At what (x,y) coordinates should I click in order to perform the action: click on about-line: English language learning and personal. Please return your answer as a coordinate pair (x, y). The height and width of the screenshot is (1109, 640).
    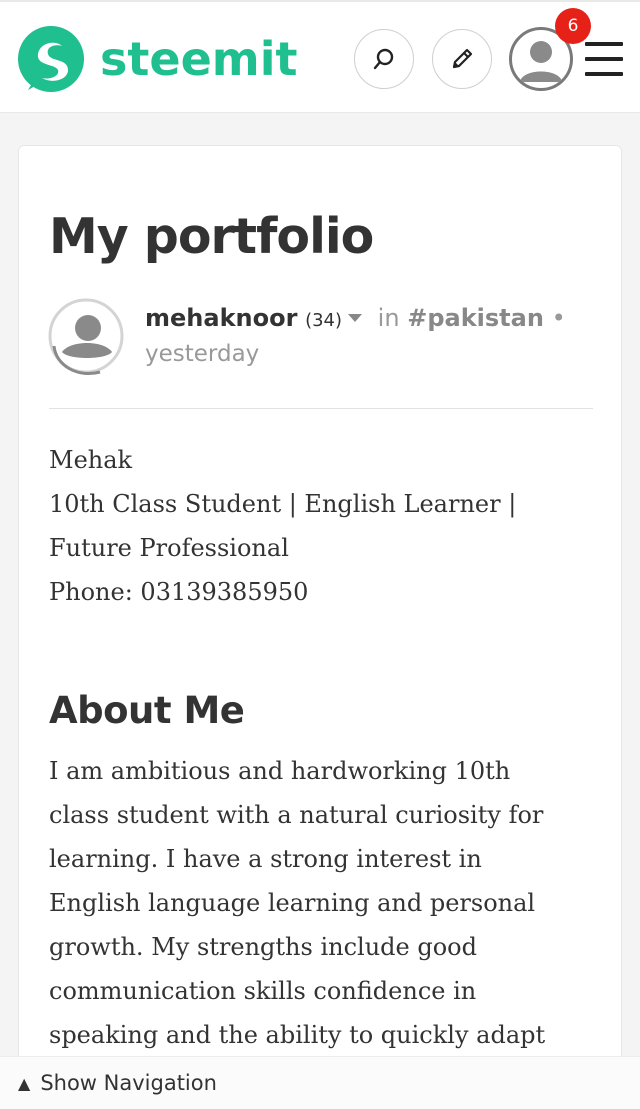
    Looking at the image, I should click on (292, 903).